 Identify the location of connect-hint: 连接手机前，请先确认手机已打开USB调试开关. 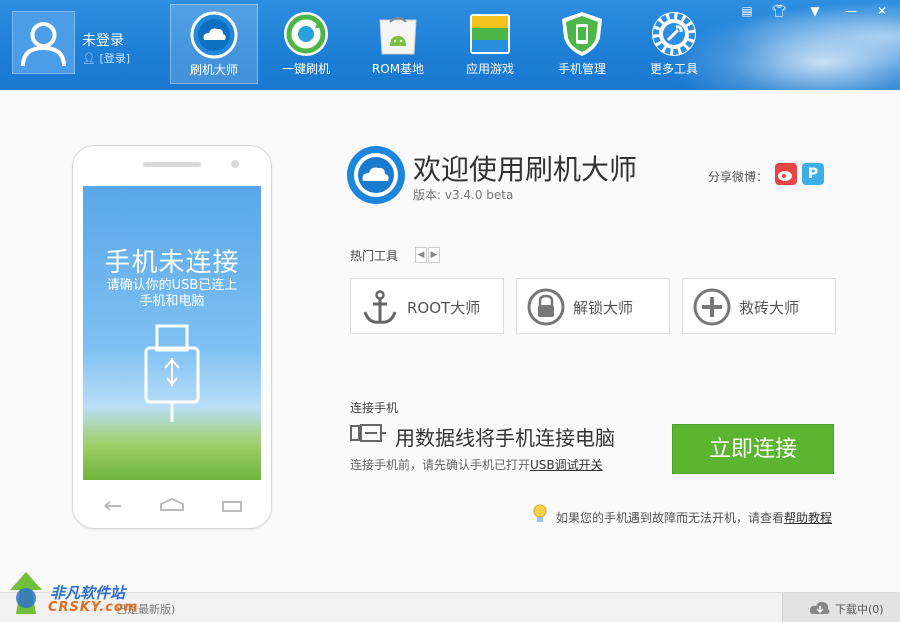
(476, 464).